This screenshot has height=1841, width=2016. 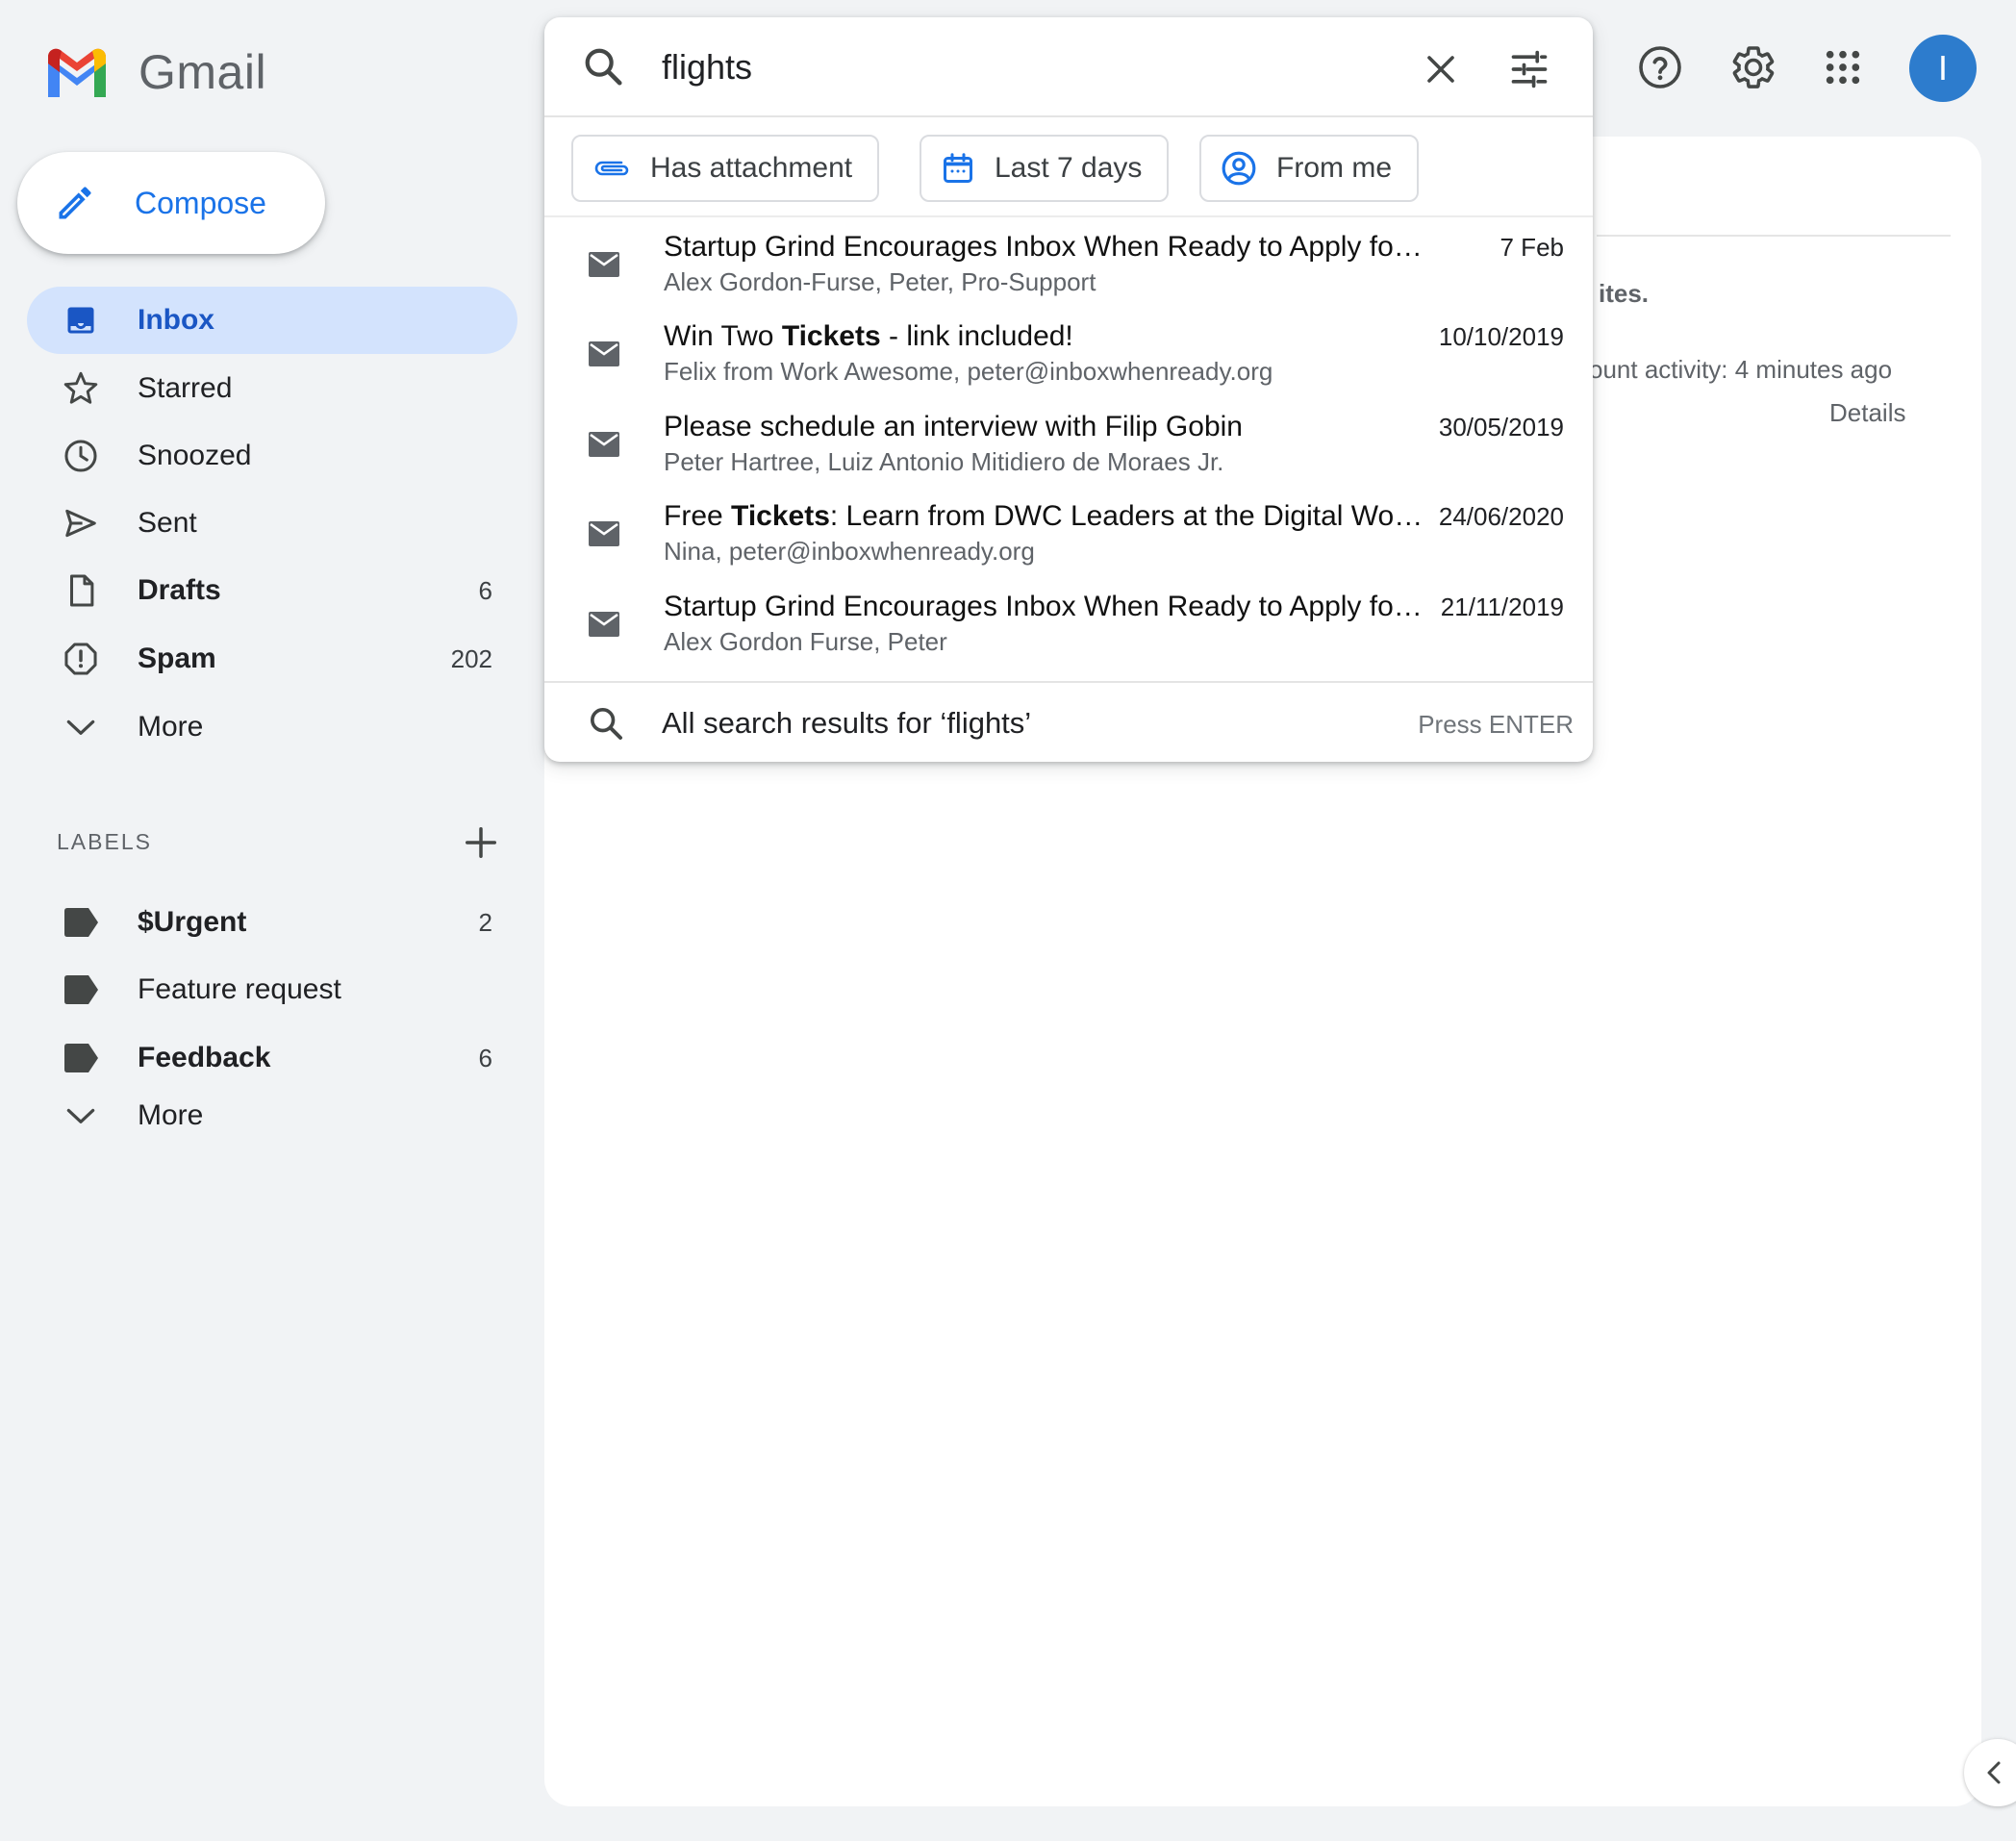 I want to click on close-icon, so click(x=1441, y=70).